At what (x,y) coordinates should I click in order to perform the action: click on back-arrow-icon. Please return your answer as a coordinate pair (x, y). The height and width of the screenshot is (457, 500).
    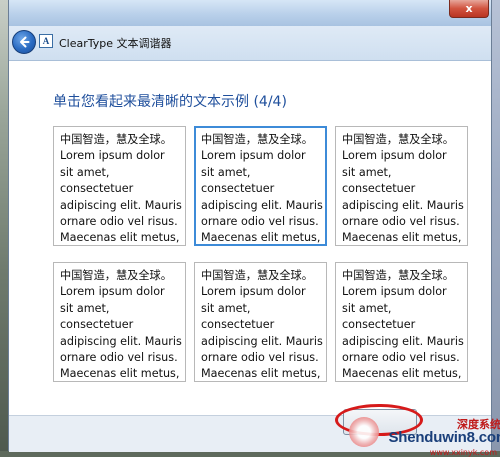
    Looking at the image, I should click on (25, 42).